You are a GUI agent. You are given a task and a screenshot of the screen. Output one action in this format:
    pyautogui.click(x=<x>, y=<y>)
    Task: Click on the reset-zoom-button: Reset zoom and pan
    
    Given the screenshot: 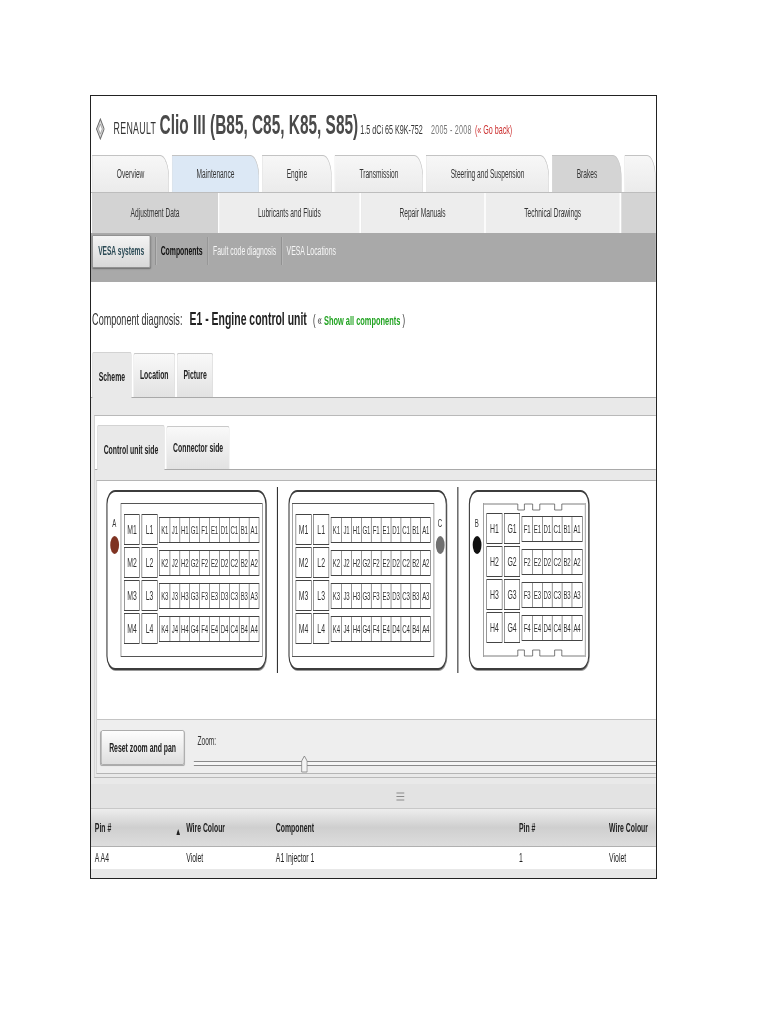 What is the action you would take?
    pyautogui.click(x=142, y=747)
    